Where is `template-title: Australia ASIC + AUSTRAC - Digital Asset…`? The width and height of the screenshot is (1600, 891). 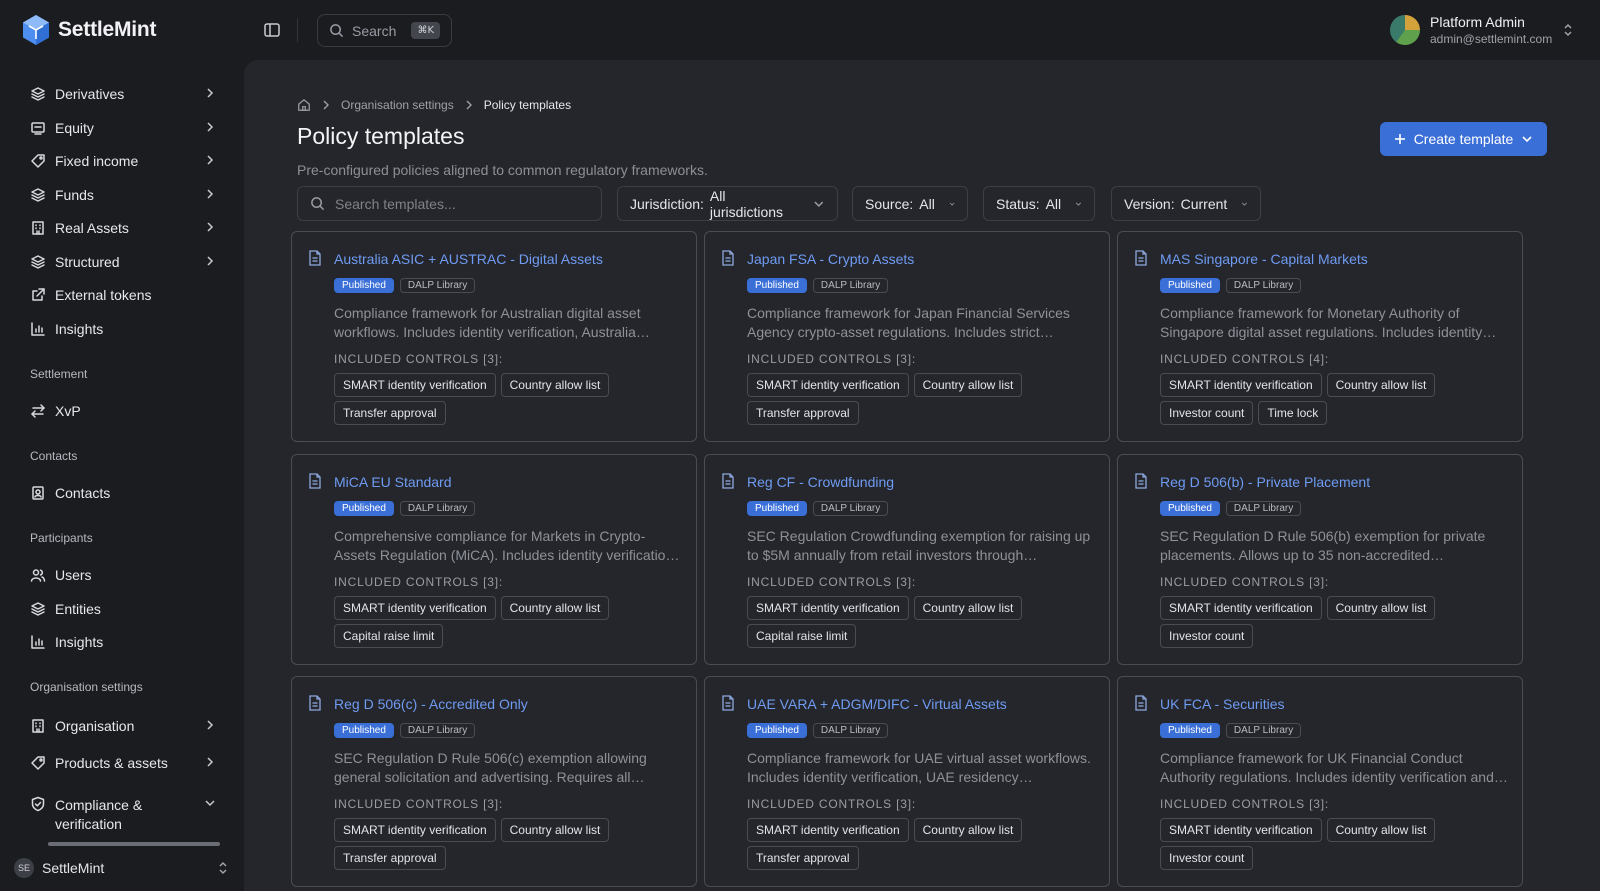
template-title: Australia ASIC + AUSTRAC - Digital Asset… is located at coordinates (468, 259).